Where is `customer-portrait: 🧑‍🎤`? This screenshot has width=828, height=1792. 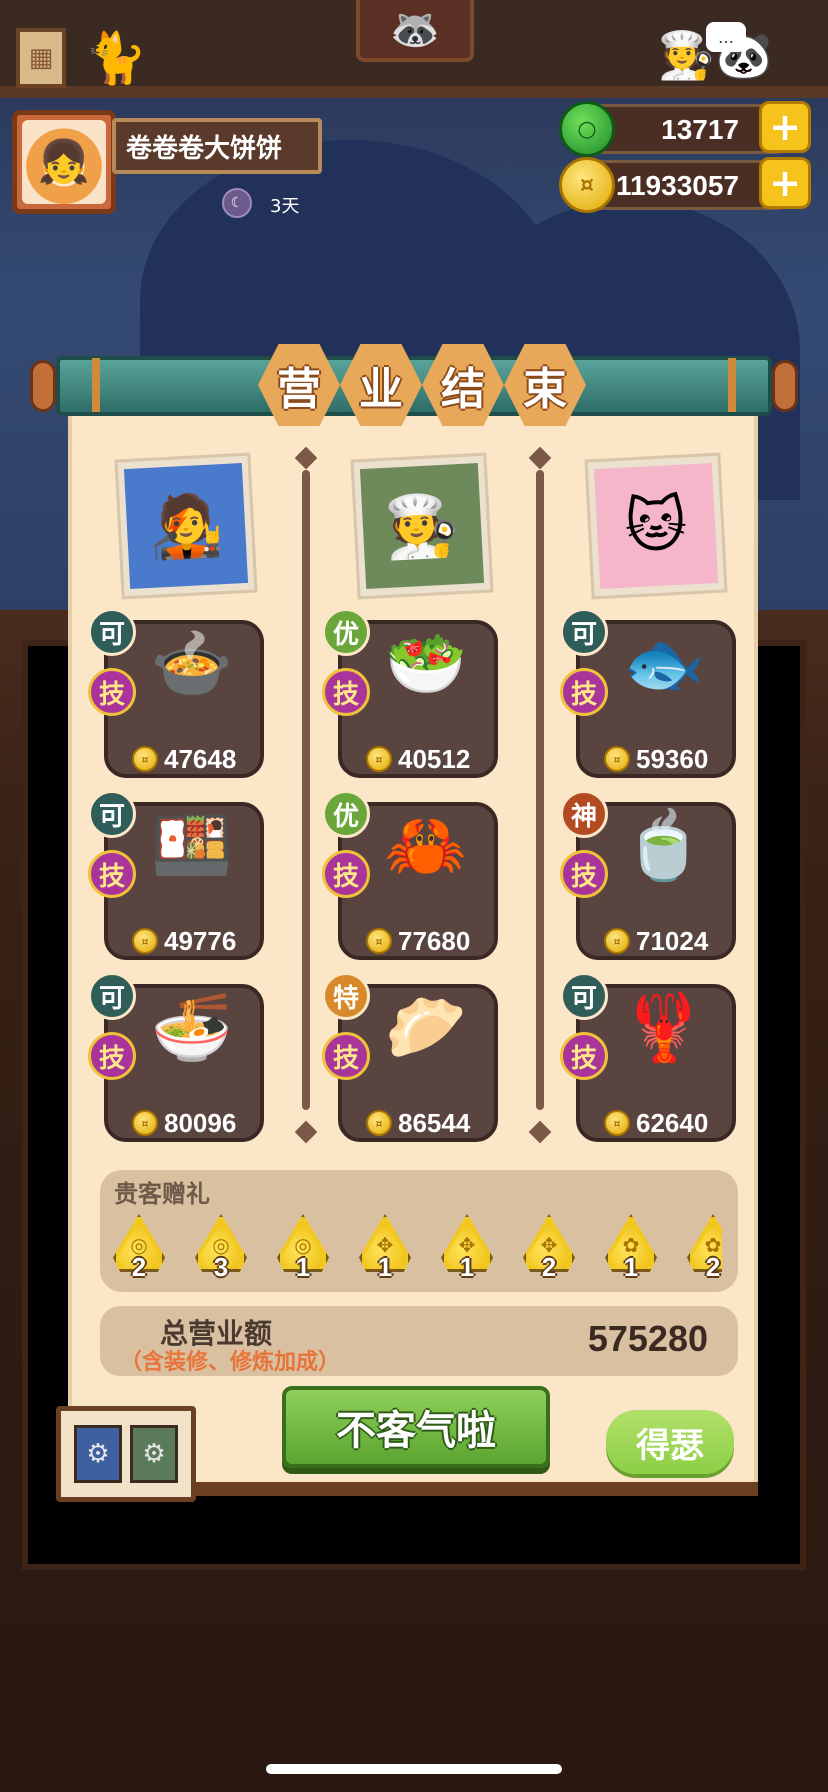 customer-portrait: 🧑‍🎤 is located at coordinates (186, 526).